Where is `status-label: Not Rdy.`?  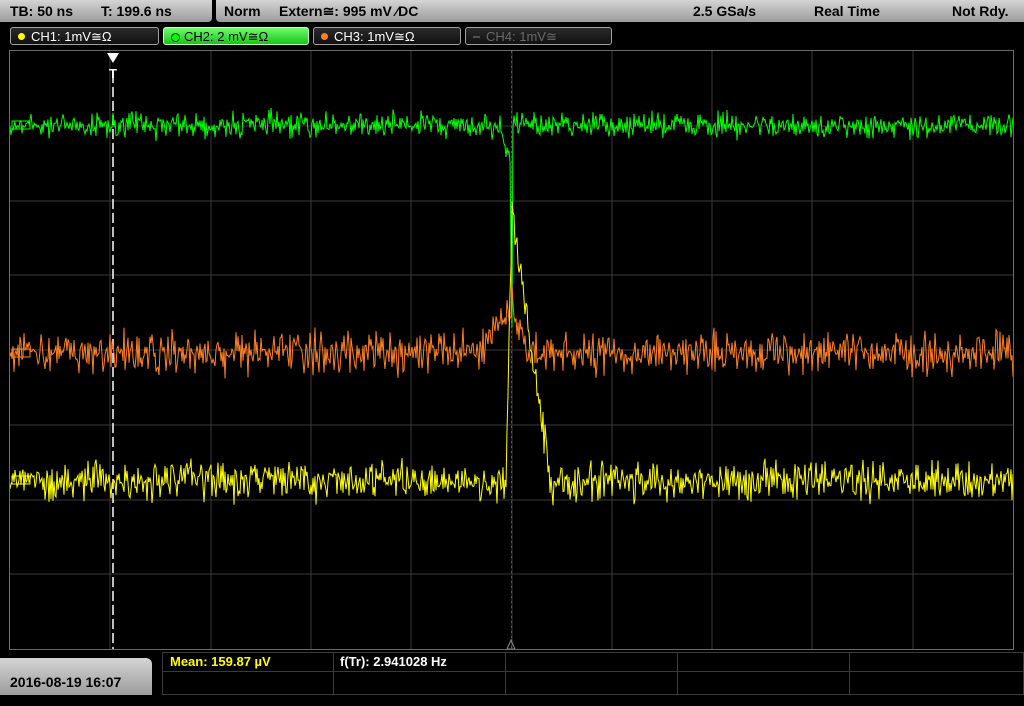 status-label: Not Rdy. is located at coordinates (980, 11).